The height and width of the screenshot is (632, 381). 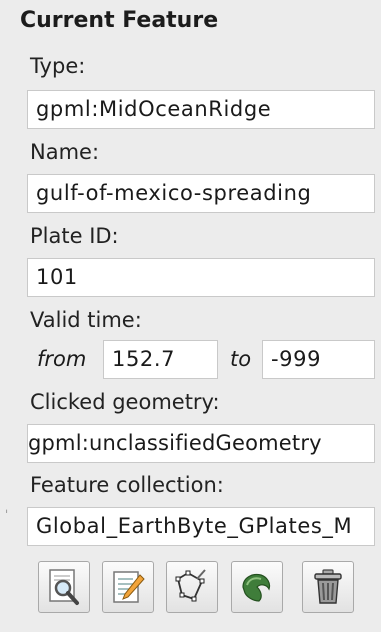 I want to click on delete-feature-button, so click(x=328, y=587).